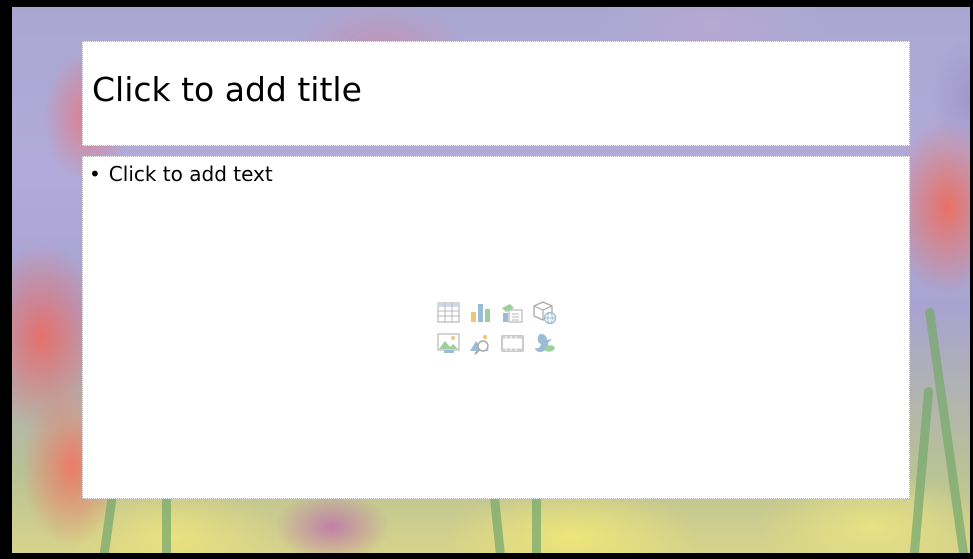 The image size is (973, 559). What do you see at coordinates (512, 343) in the screenshot?
I see `insert-video-icon` at bounding box center [512, 343].